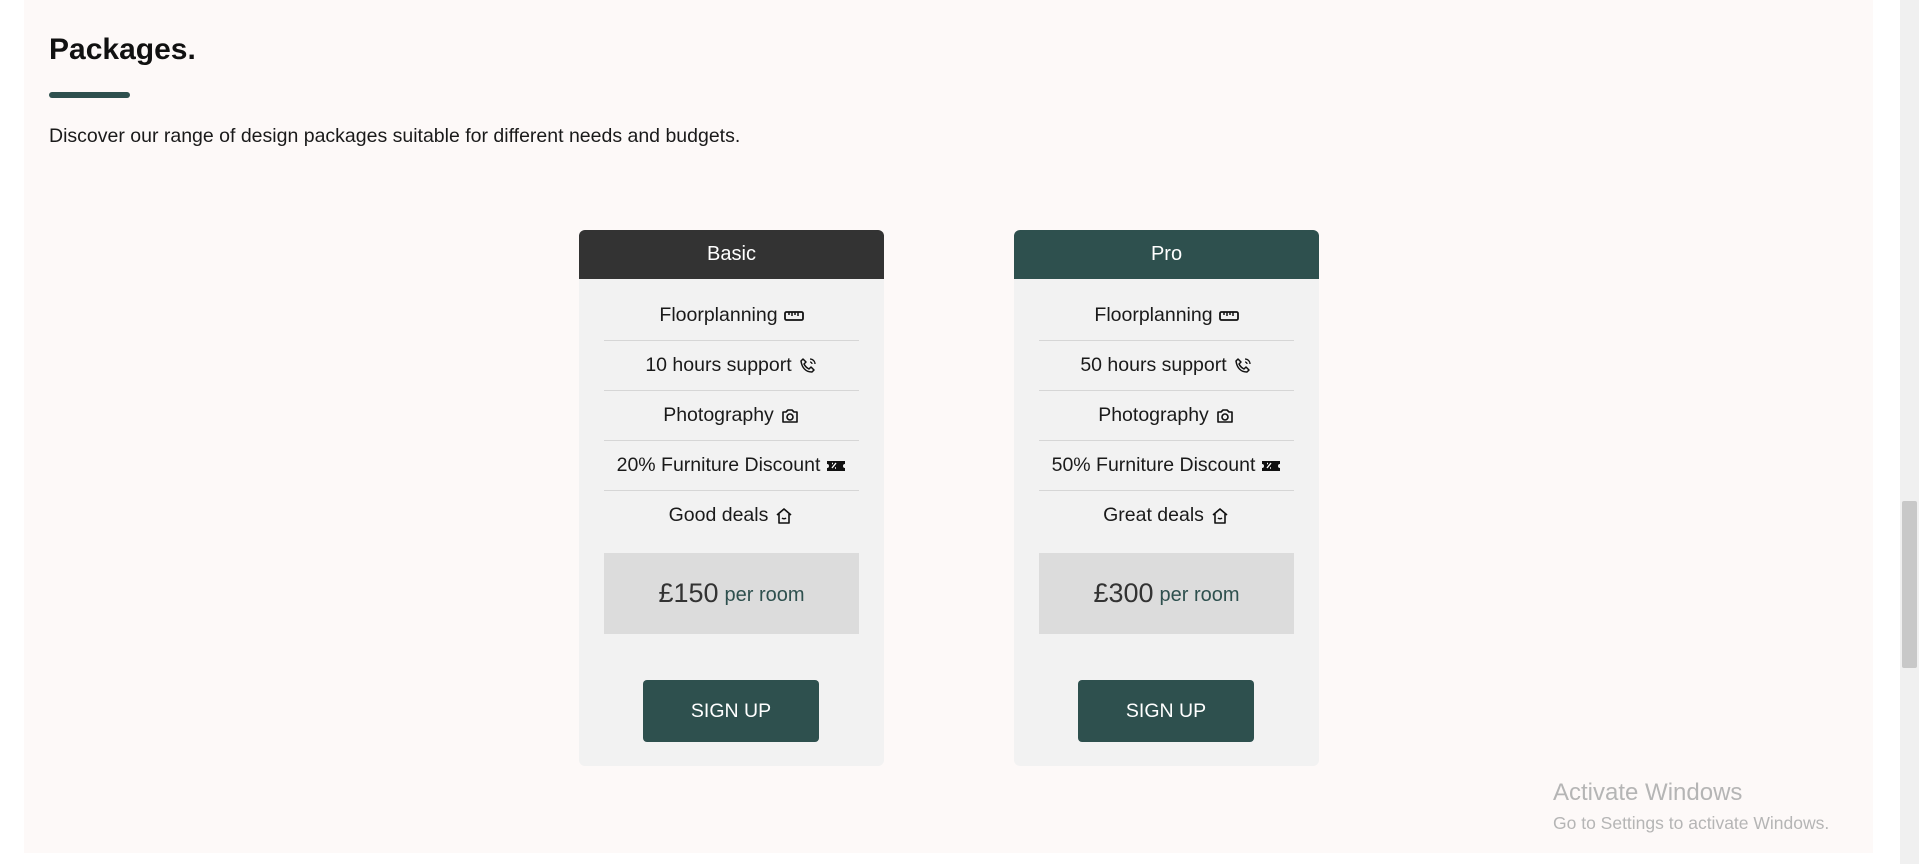 The image size is (1919, 864). What do you see at coordinates (1123, 593) in the screenshot?
I see `price-amount: £300` at bounding box center [1123, 593].